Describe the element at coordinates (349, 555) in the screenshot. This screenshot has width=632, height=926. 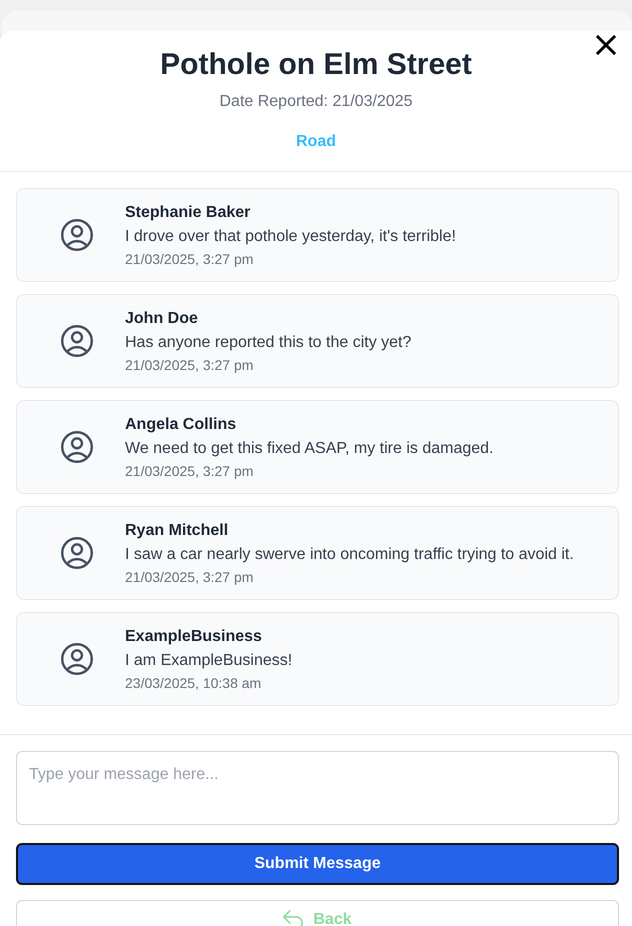
I see `comment-text: I saw a car nearly swerve into oncoming traffic trying to avoid it.` at that location.